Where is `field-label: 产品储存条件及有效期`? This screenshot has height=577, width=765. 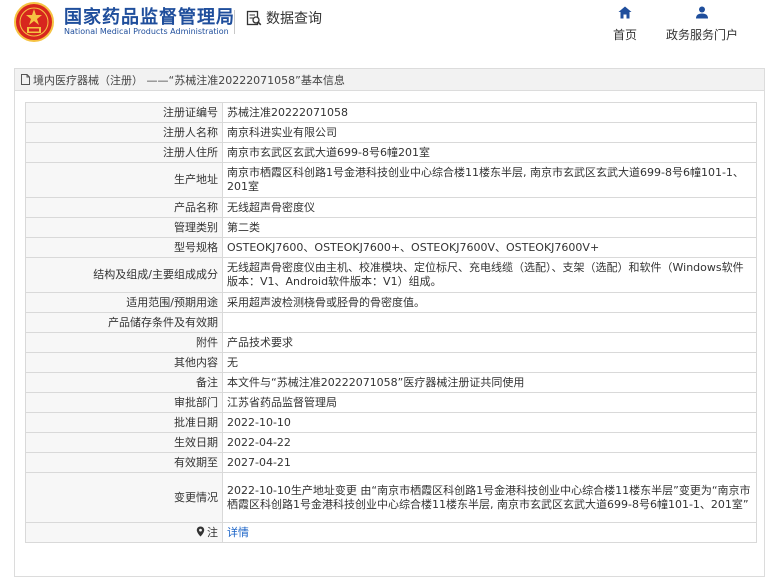
field-label: 产品储存条件及有效期 is located at coordinates (124, 322).